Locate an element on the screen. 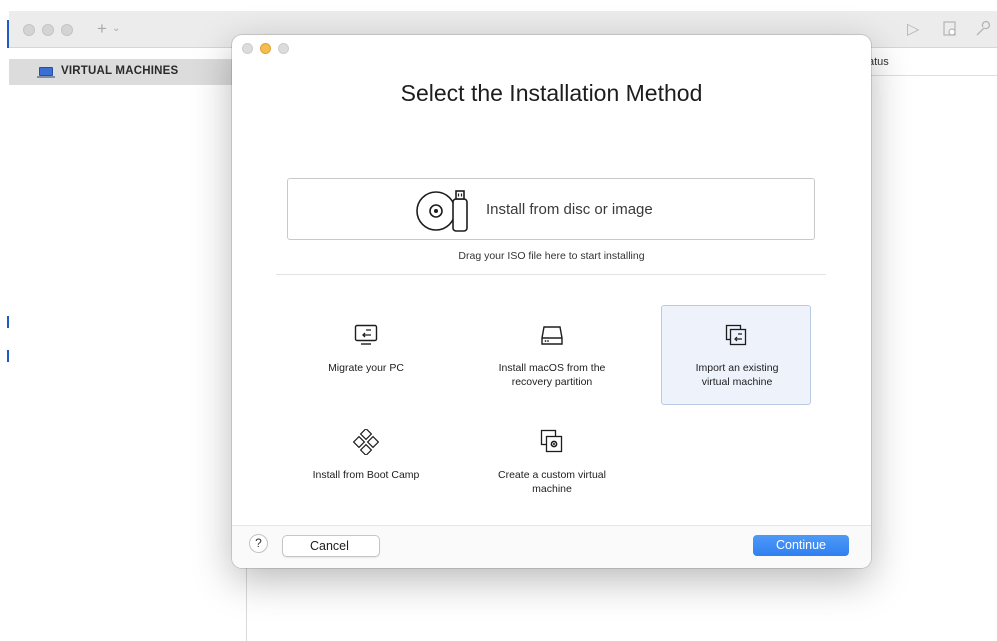 This screenshot has height=641, width=997. hard-drive-icon is located at coordinates (552, 335).